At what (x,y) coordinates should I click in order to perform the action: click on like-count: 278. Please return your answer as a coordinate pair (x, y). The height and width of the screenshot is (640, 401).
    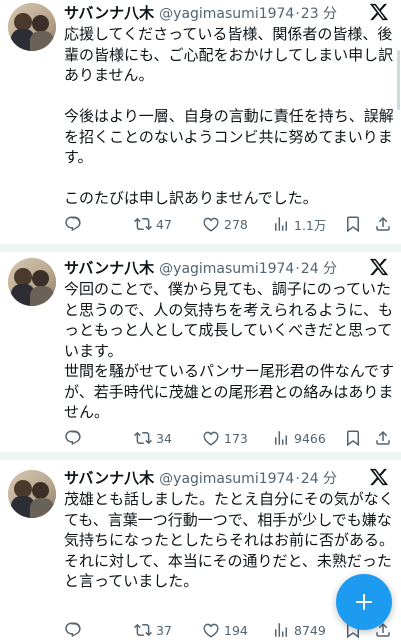
    Looking at the image, I should click on (236, 224).